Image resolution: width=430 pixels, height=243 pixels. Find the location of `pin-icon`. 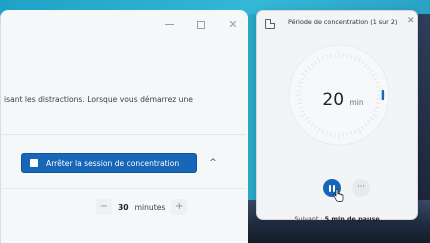

pin-icon is located at coordinates (270, 24).